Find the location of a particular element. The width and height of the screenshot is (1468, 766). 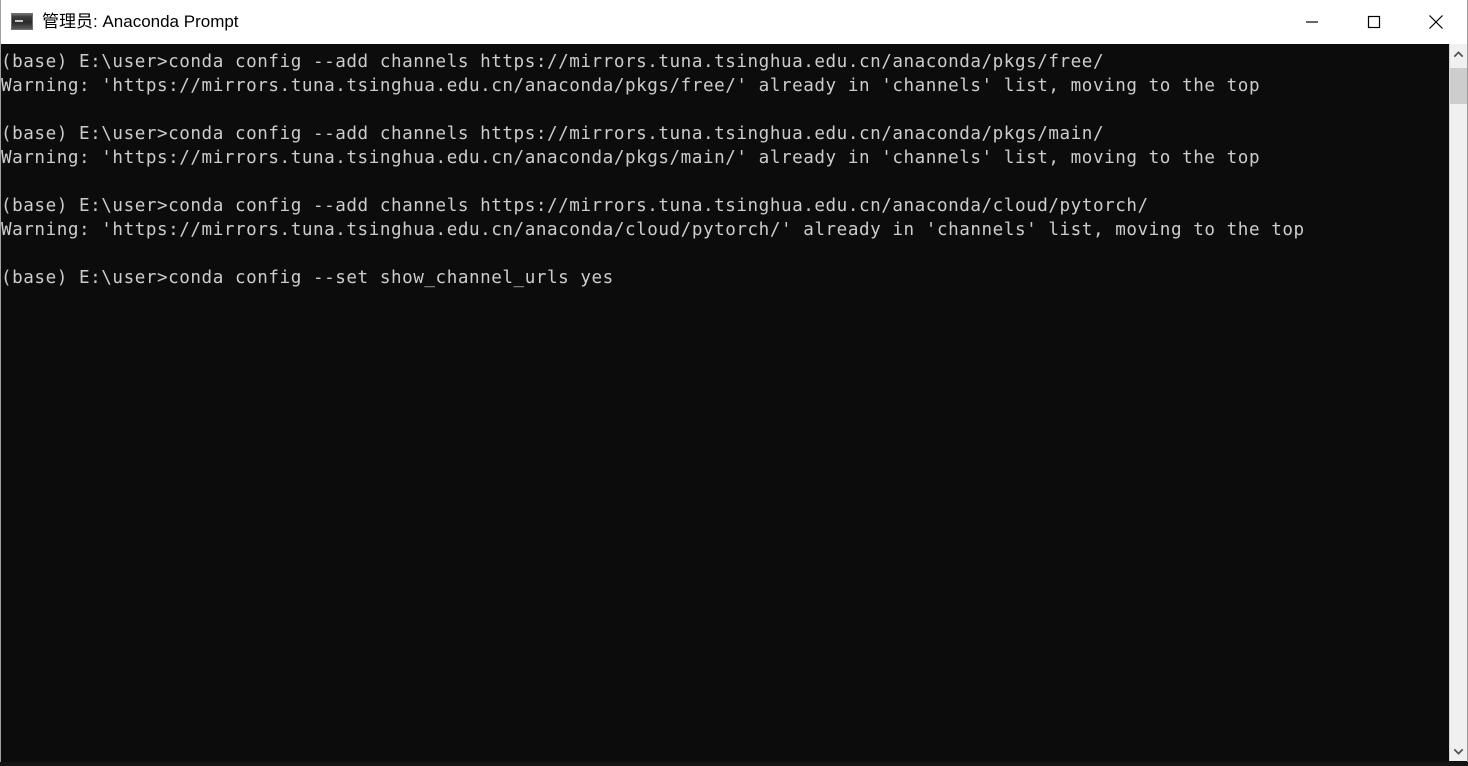

close-button is located at coordinates (1436, 22).